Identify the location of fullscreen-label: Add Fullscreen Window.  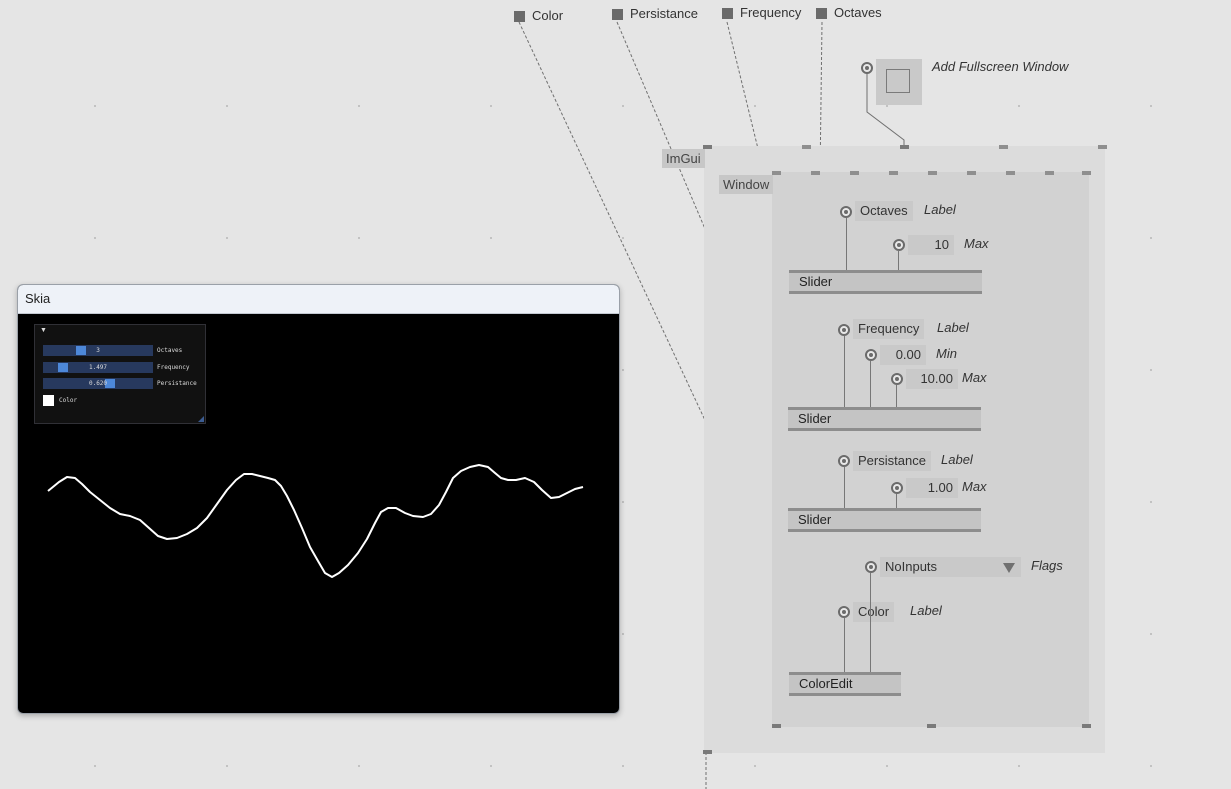
(1000, 66).